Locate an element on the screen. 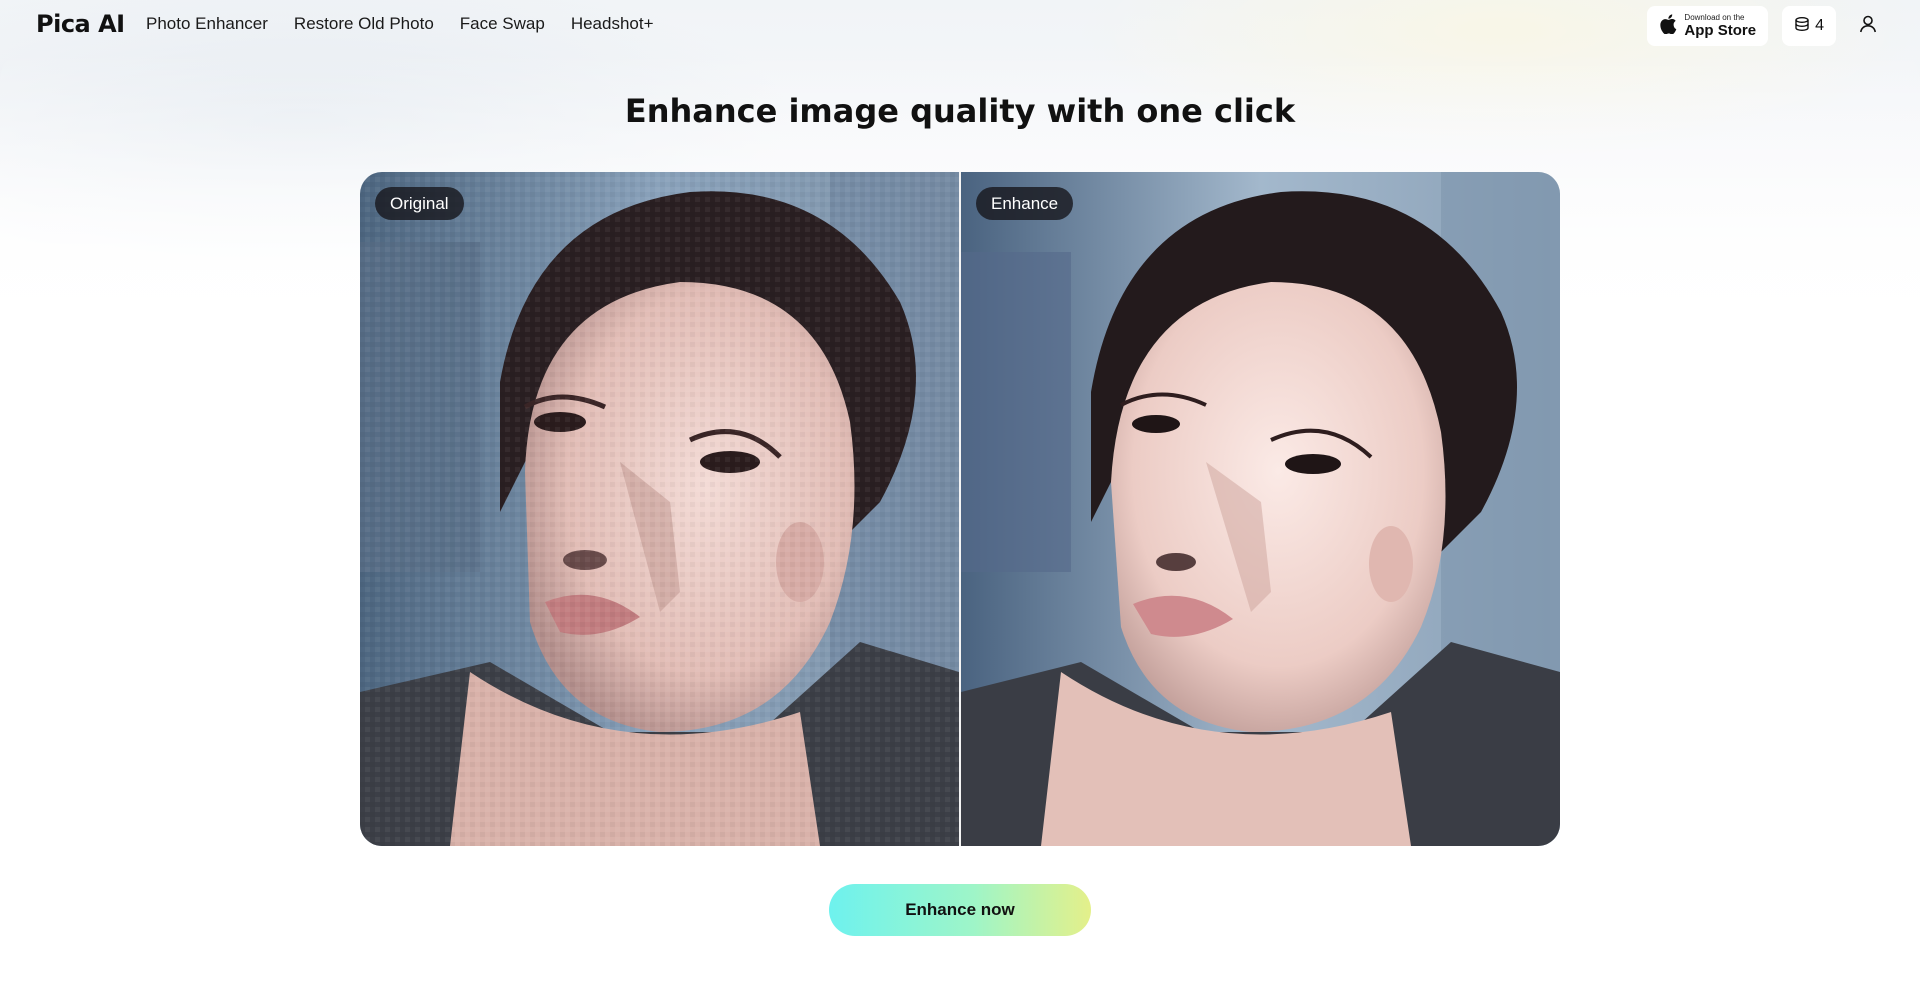 The image size is (1920, 1004). credits-count: 4 is located at coordinates (1819, 25).